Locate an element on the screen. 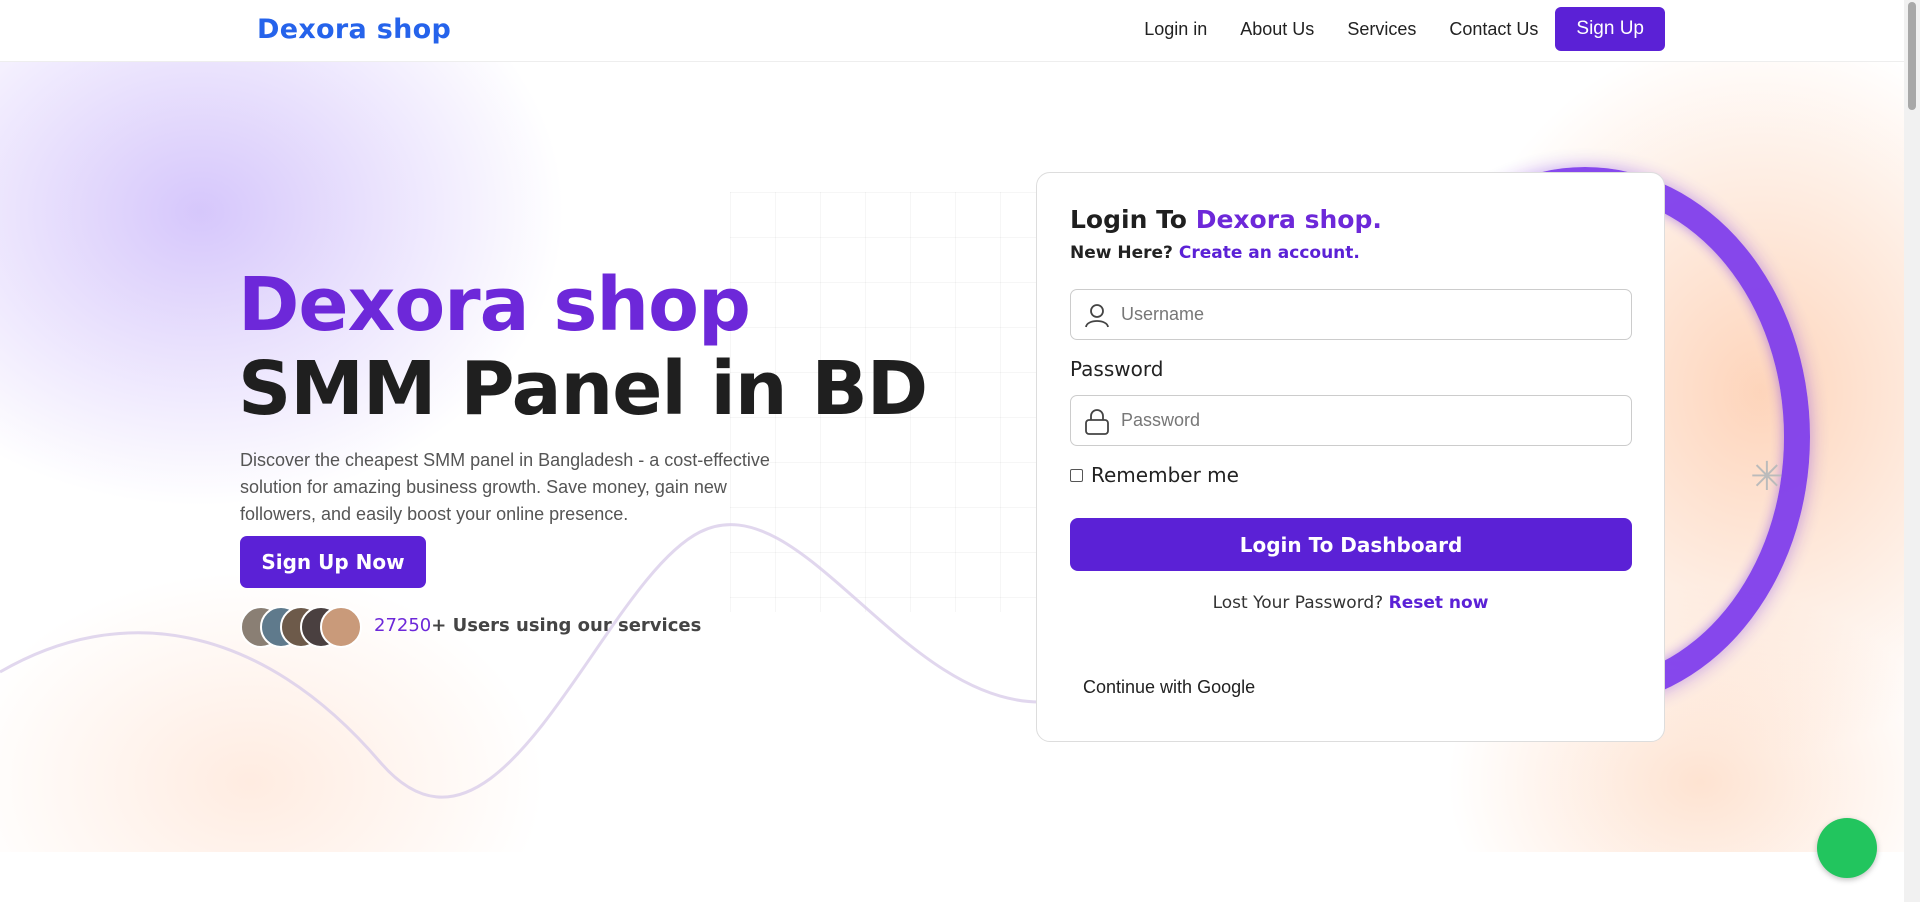 The width and height of the screenshot is (1920, 902). password-placeholder: Password is located at coordinates (1161, 420).